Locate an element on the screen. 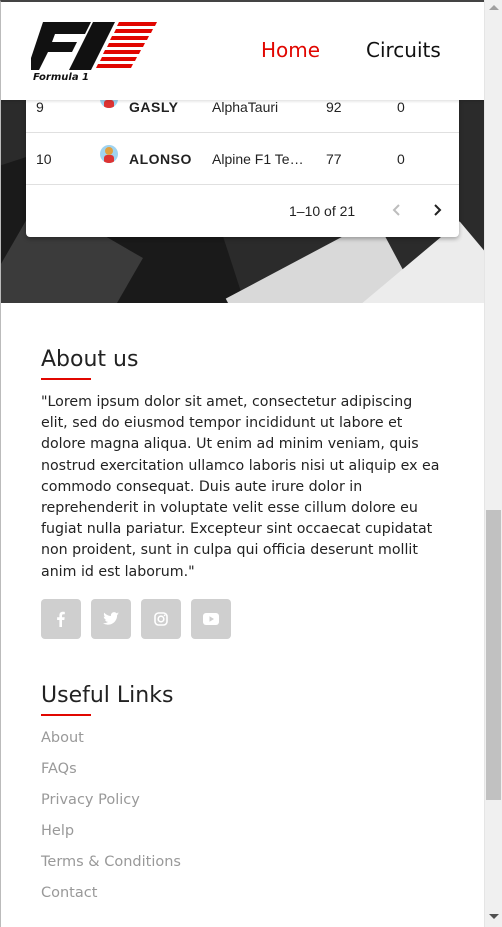  twitter-button is located at coordinates (111, 619).